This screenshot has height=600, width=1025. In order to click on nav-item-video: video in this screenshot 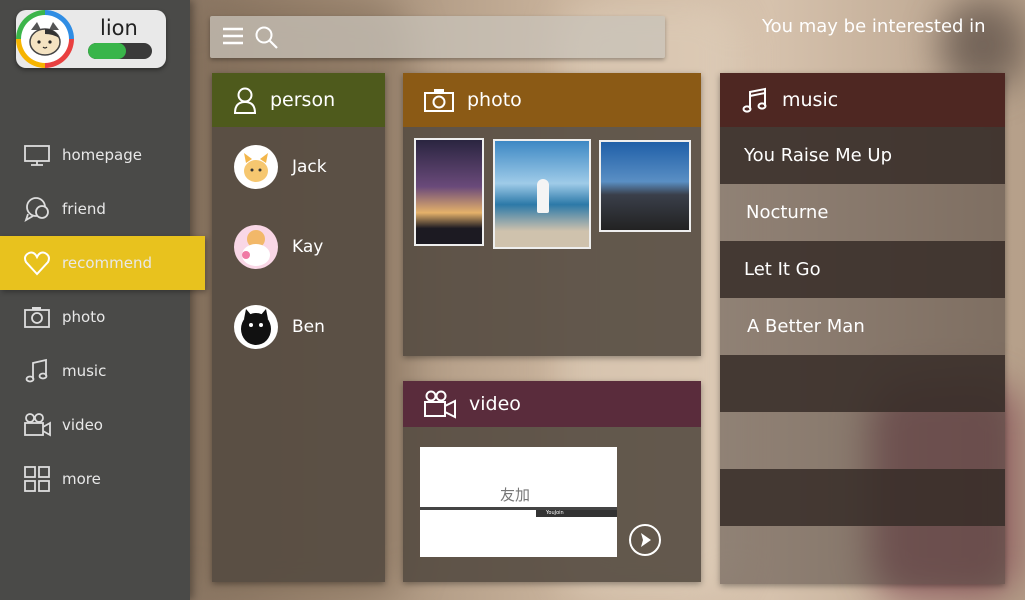, I will do `click(102, 425)`.